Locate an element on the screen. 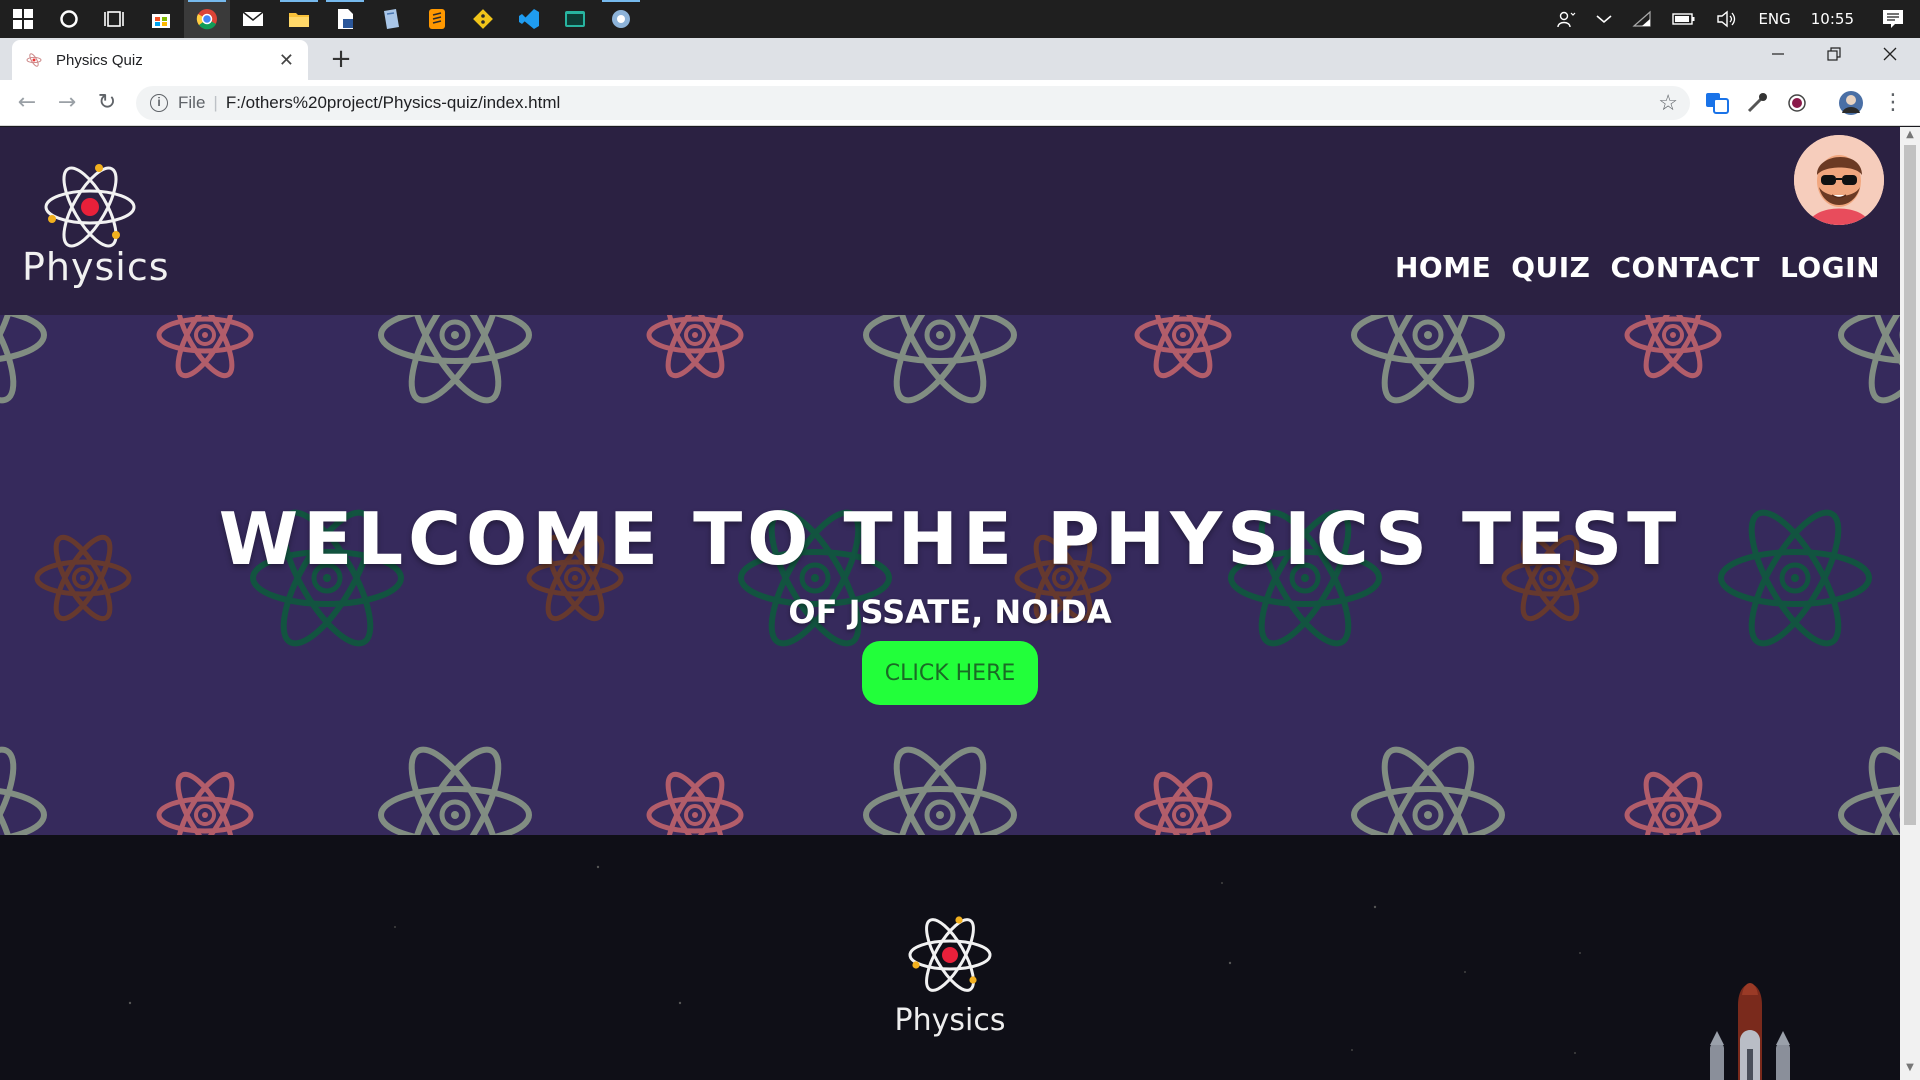  forward-arrow-icon: → is located at coordinates (67, 103).